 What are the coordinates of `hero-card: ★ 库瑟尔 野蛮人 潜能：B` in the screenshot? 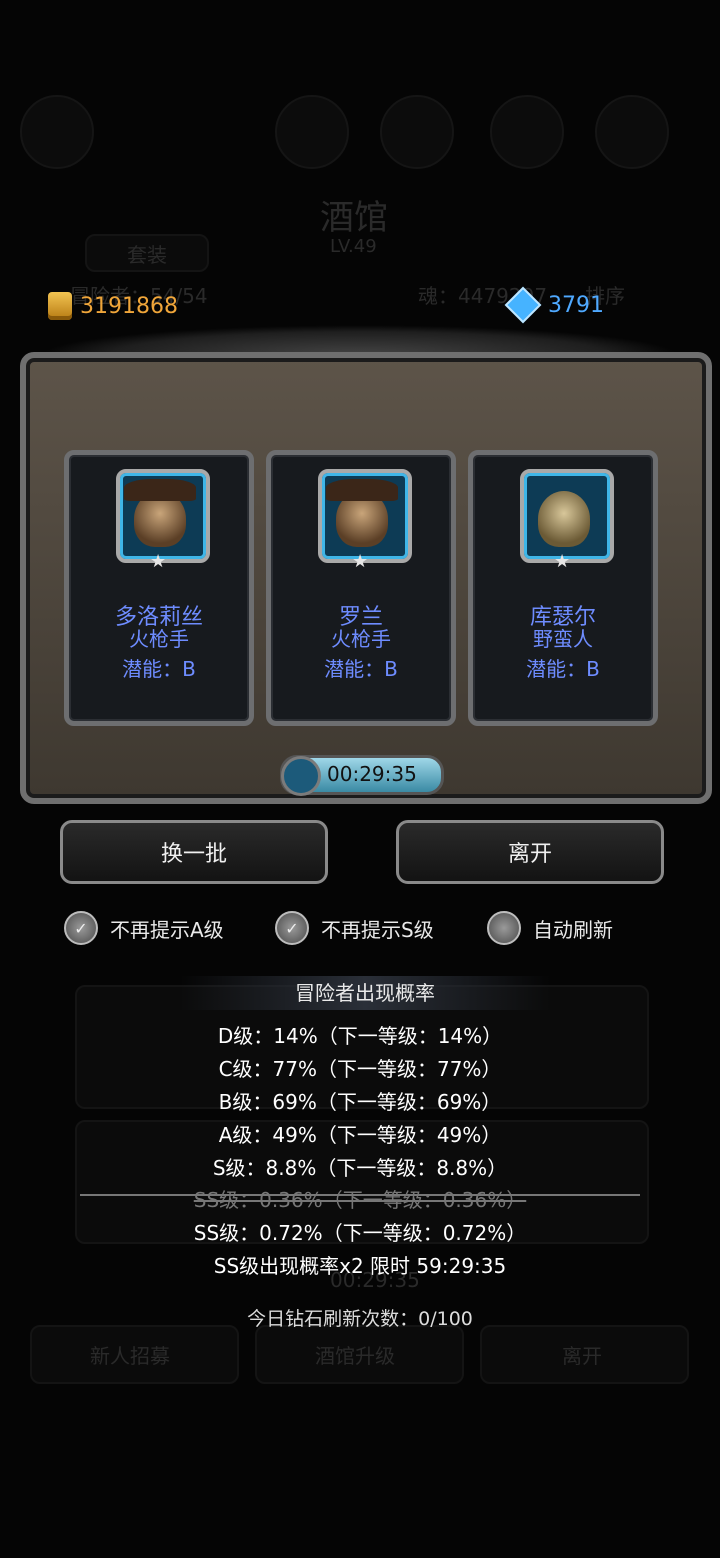 It's located at (563, 588).